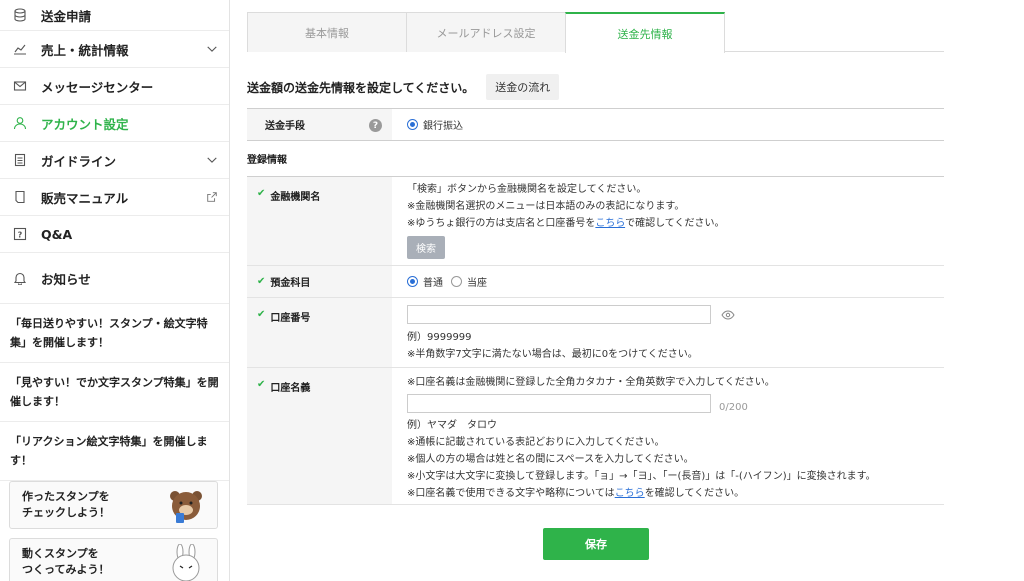 The image size is (1024, 581). What do you see at coordinates (375, 125) in the screenshot?
I see `help-icon: ?` at bounding box center [375, 125].